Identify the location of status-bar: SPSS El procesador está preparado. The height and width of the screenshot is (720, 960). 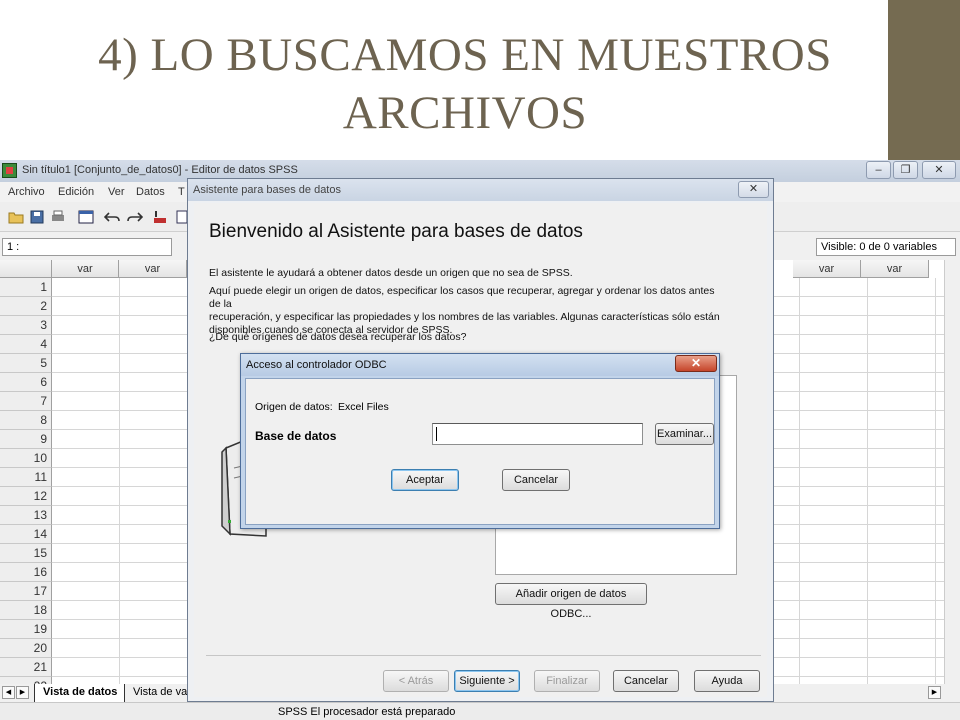
(480, 711).